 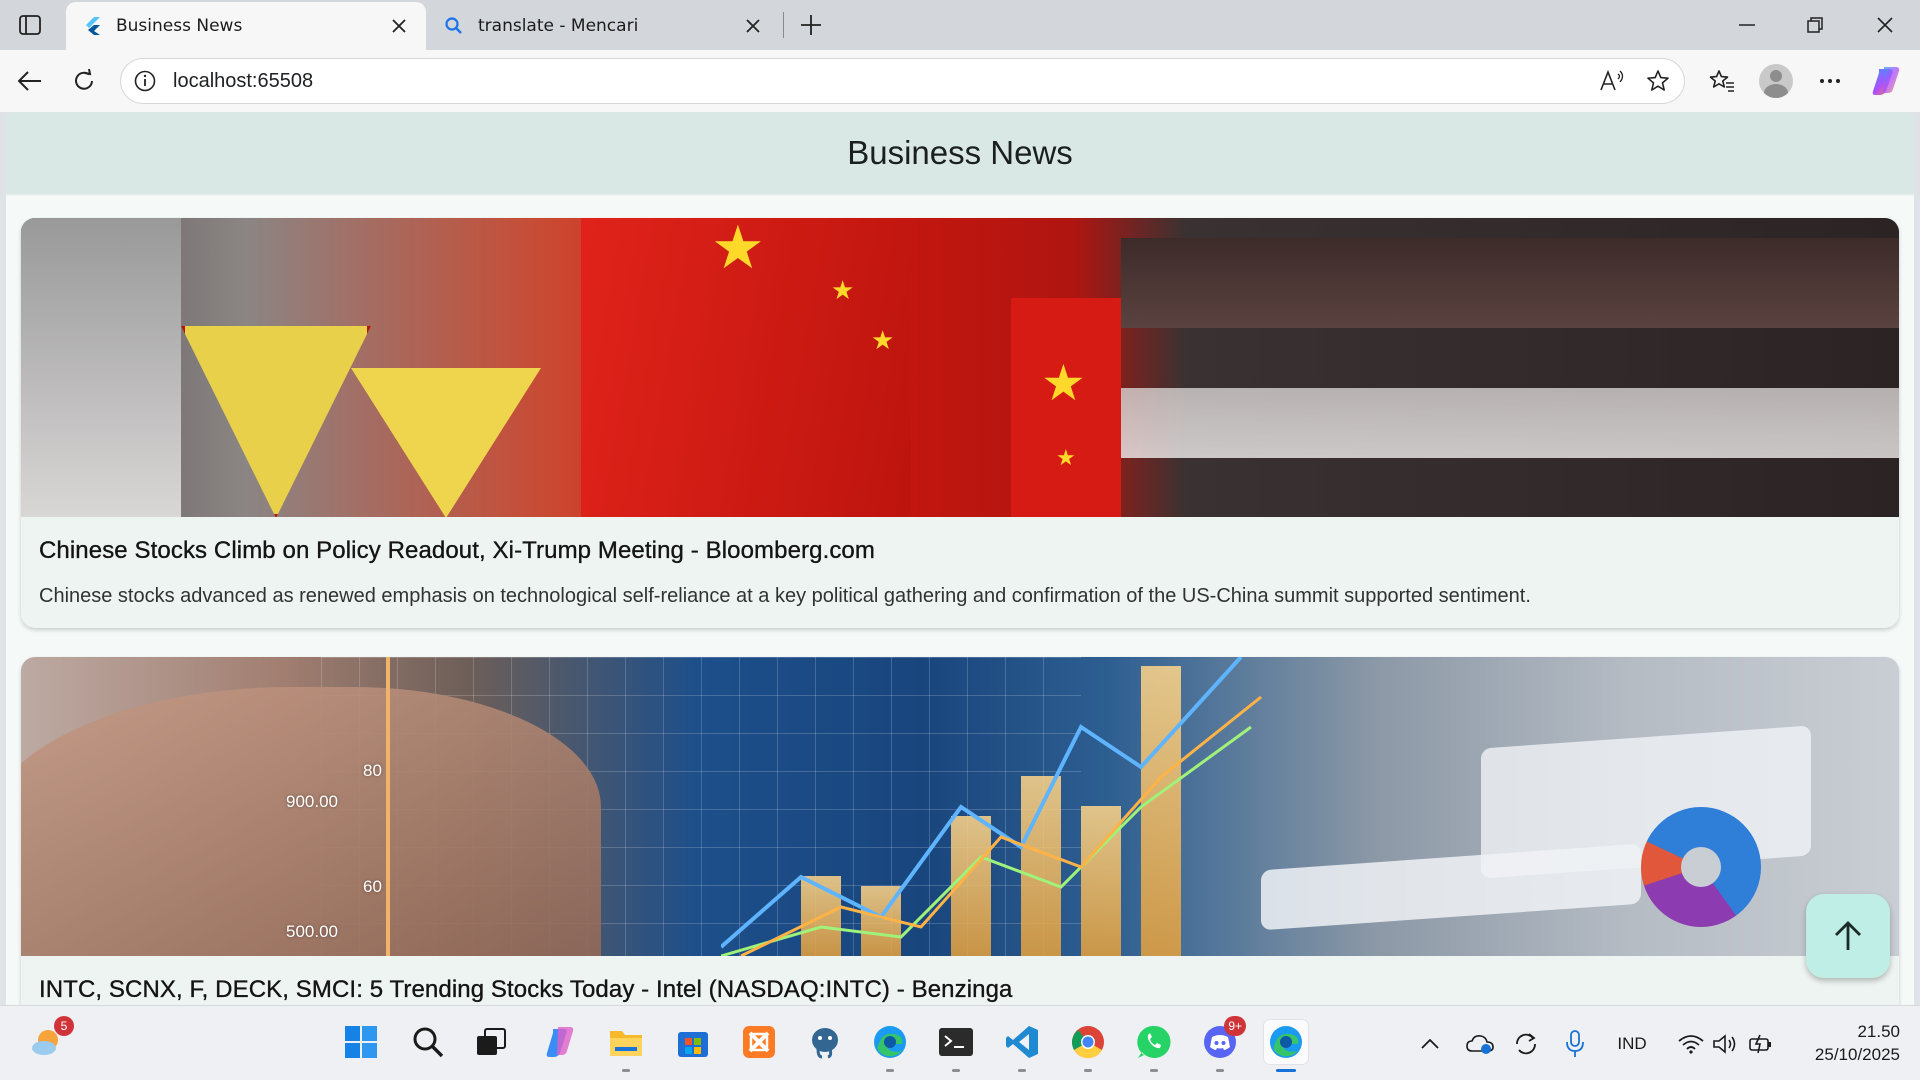 I want to click on edge-icon, so click(x=890, y=1046).